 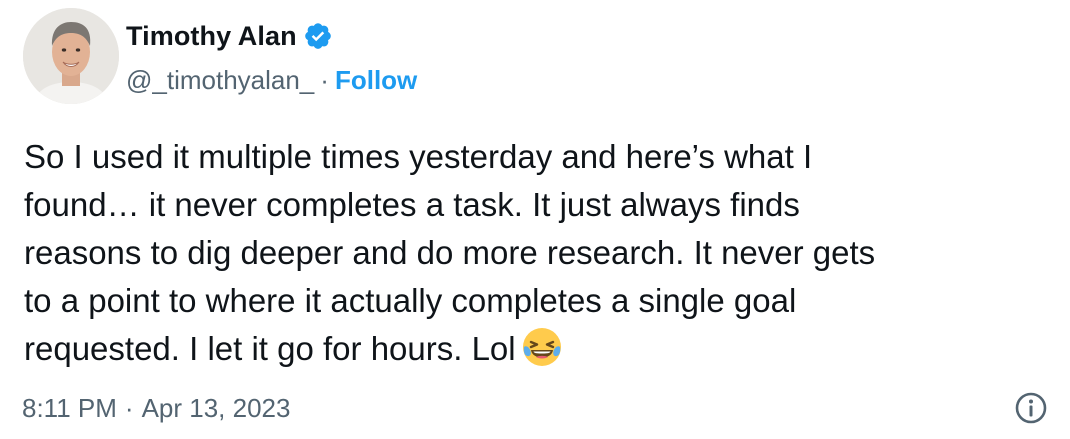 I want to click on author-block: Timothy Alan @_timothyalan_ · Follow, so click(x=271, y=58).